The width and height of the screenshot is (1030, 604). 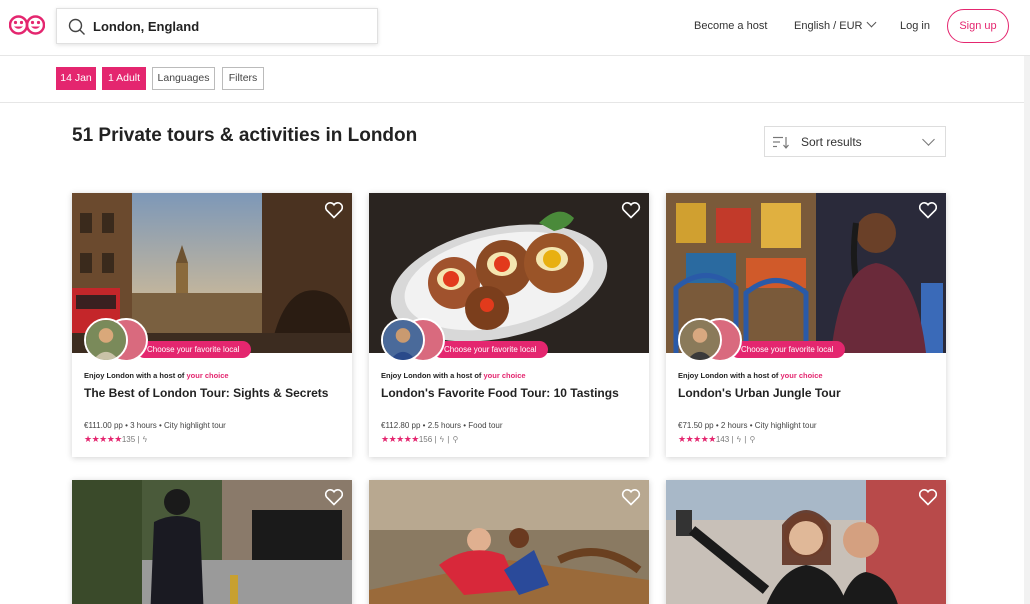 I want to click on signup-button: Sign up, so click(x=978, y=26).